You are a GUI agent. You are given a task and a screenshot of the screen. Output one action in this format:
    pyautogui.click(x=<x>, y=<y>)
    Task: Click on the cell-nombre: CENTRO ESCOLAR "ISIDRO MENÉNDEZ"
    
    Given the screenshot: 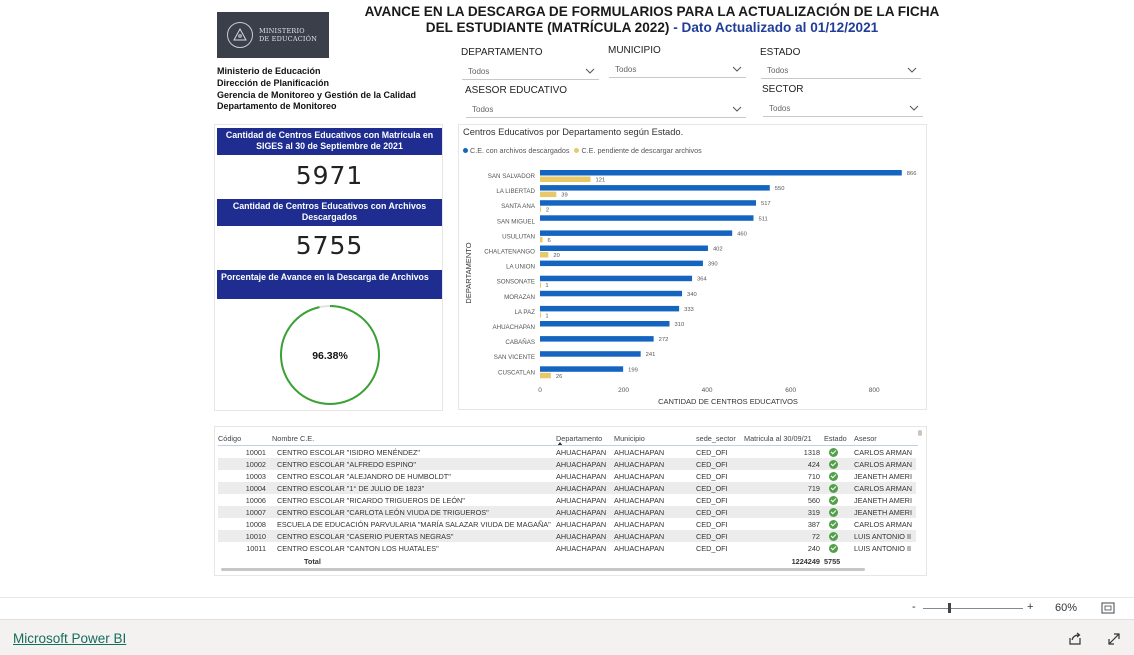 What is the action you would take?
    pyautogui.click(x=349, y=452)
    